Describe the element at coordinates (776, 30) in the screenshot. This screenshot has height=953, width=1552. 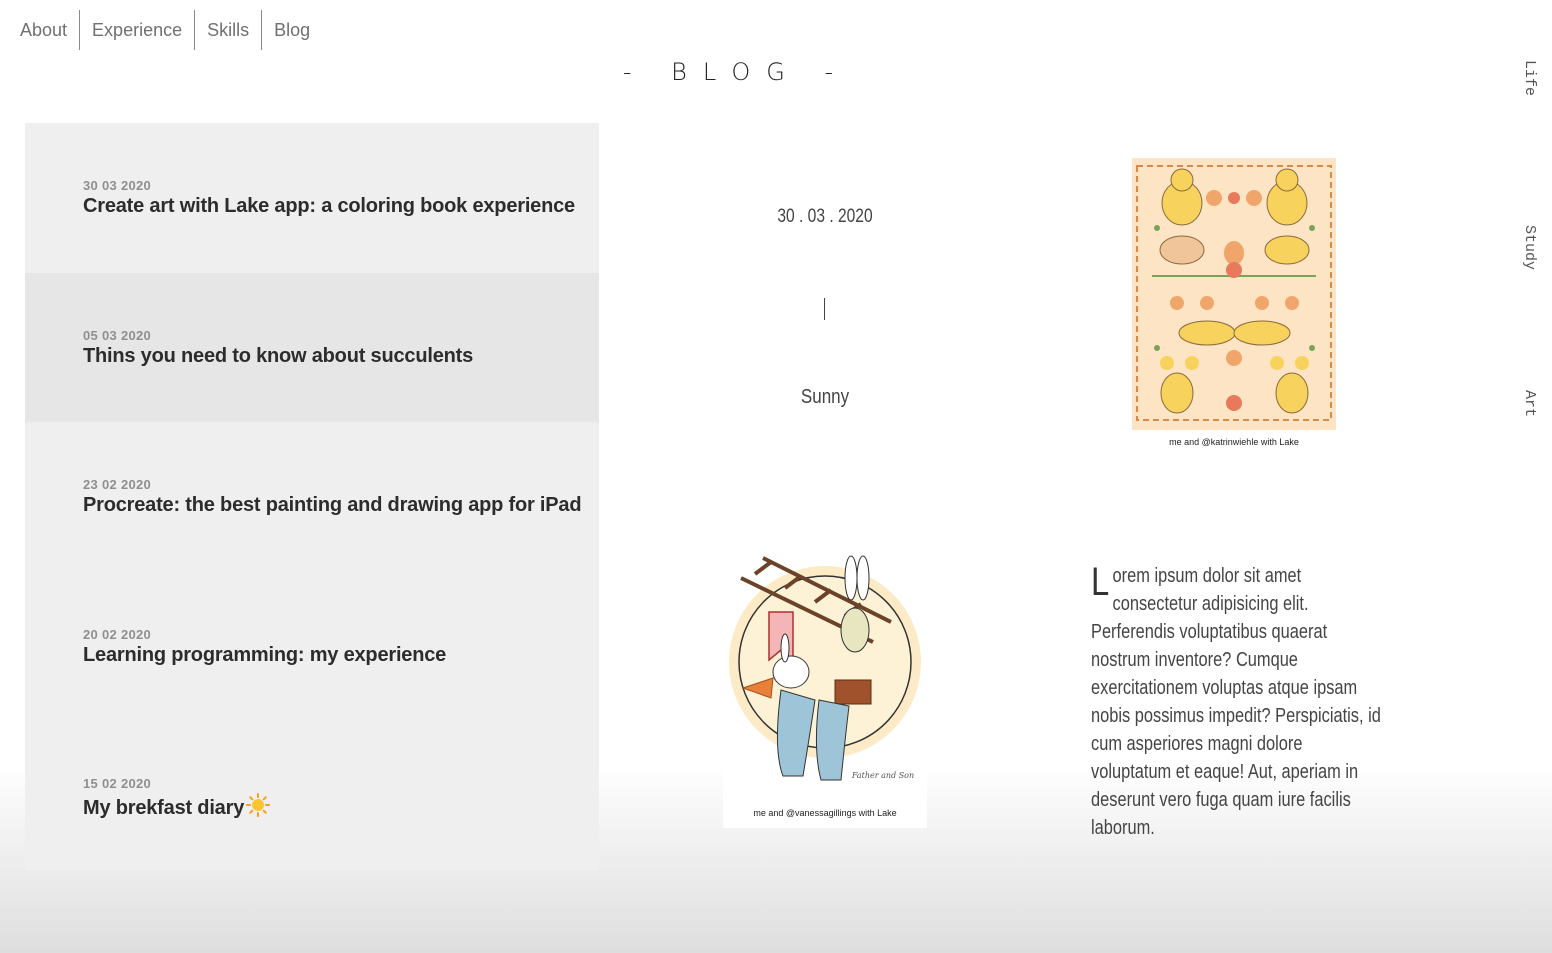
I see `top-navigation: About Experience Skills Blog` at that location.